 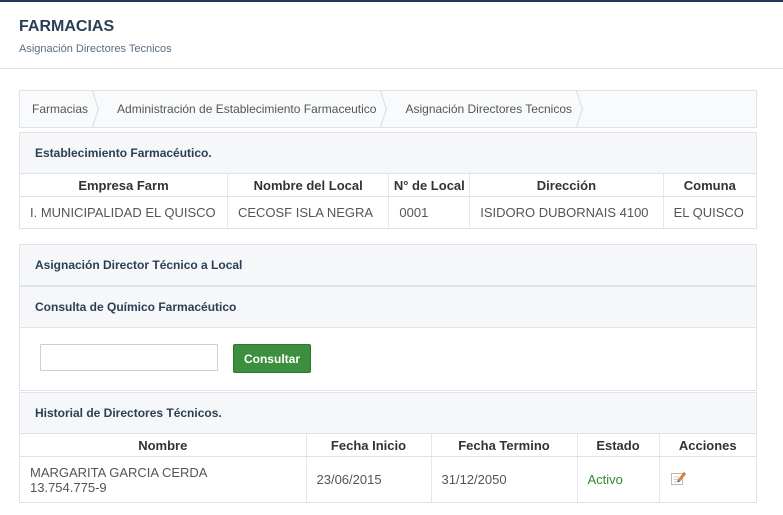 What do you see at coordinates (618, 445) in the screenshot?
I see `column-header: Estado` at bounding box center [618, 445].